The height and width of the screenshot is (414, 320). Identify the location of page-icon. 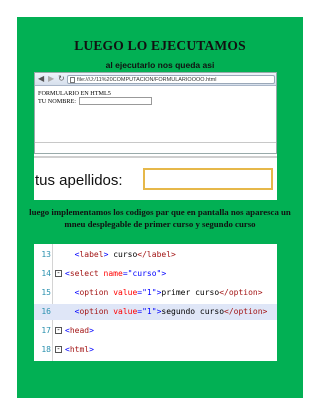
(72, 80).